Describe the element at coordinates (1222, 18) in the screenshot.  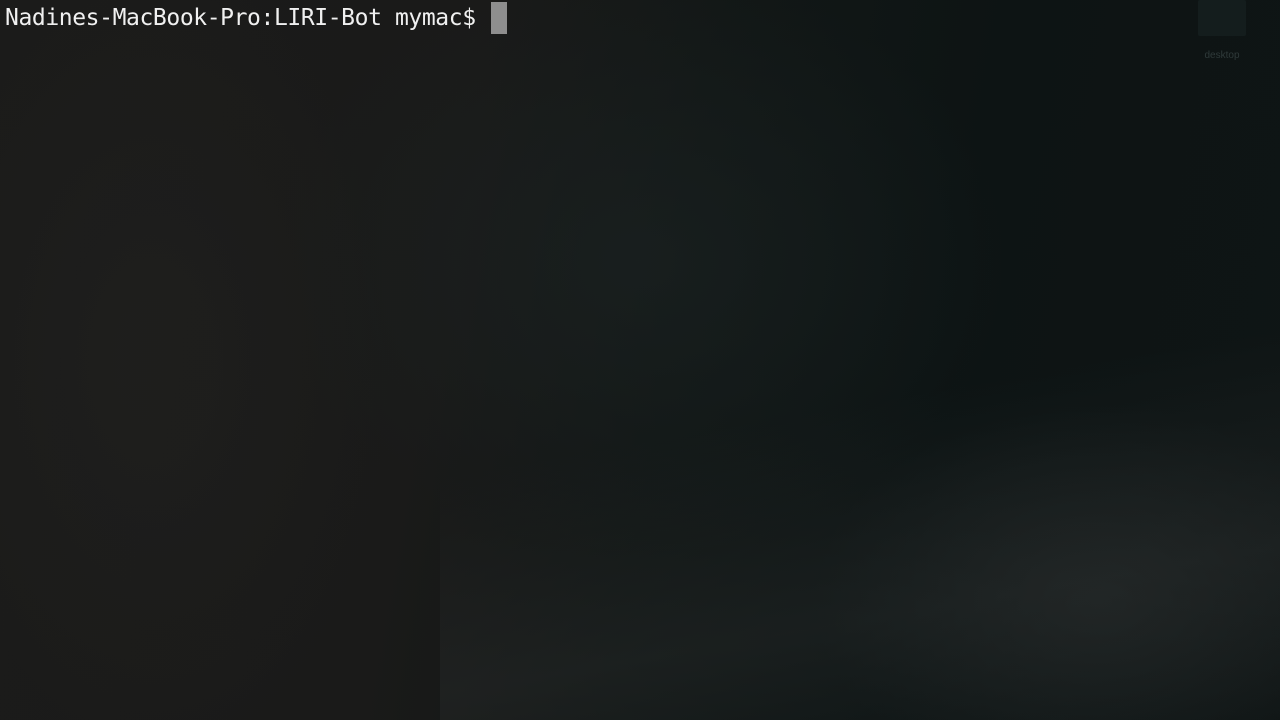
I see `folder-icon` at that location.